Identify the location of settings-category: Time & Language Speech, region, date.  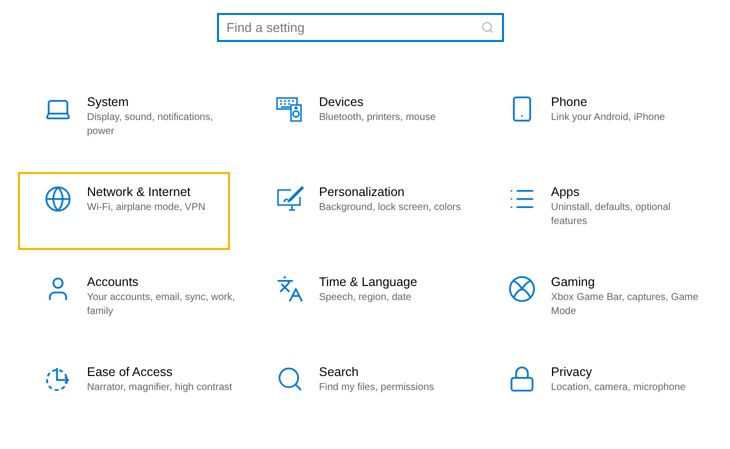
(356, 301).